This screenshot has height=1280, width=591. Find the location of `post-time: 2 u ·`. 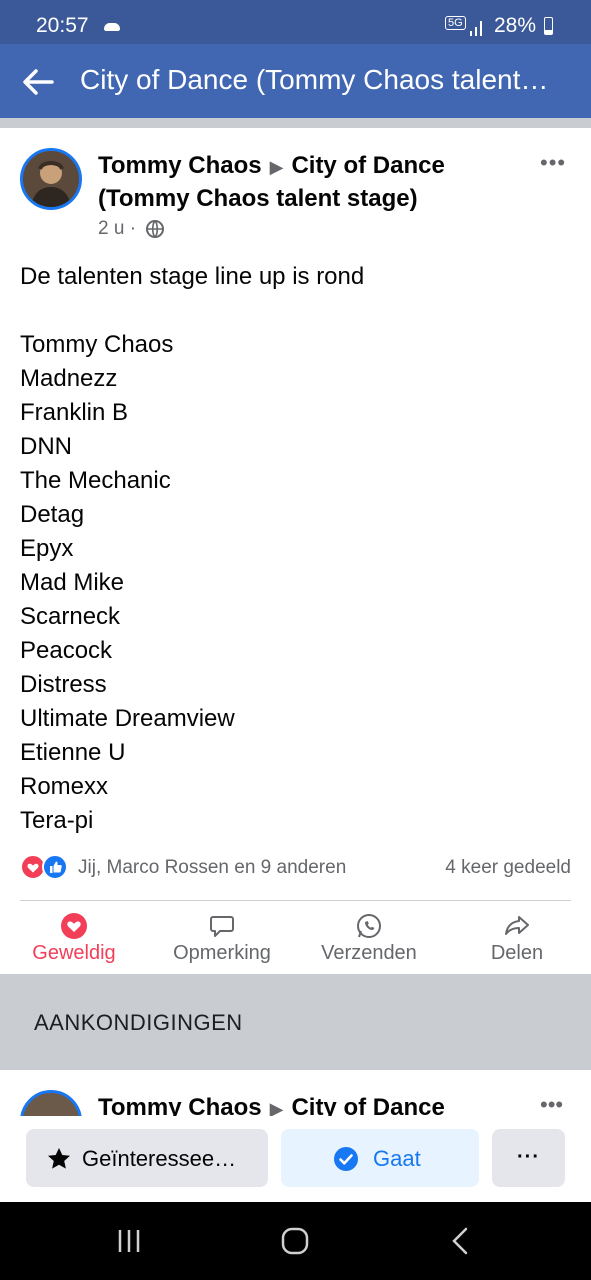

post-time: 2 u · is located at coordinates (117, 228).